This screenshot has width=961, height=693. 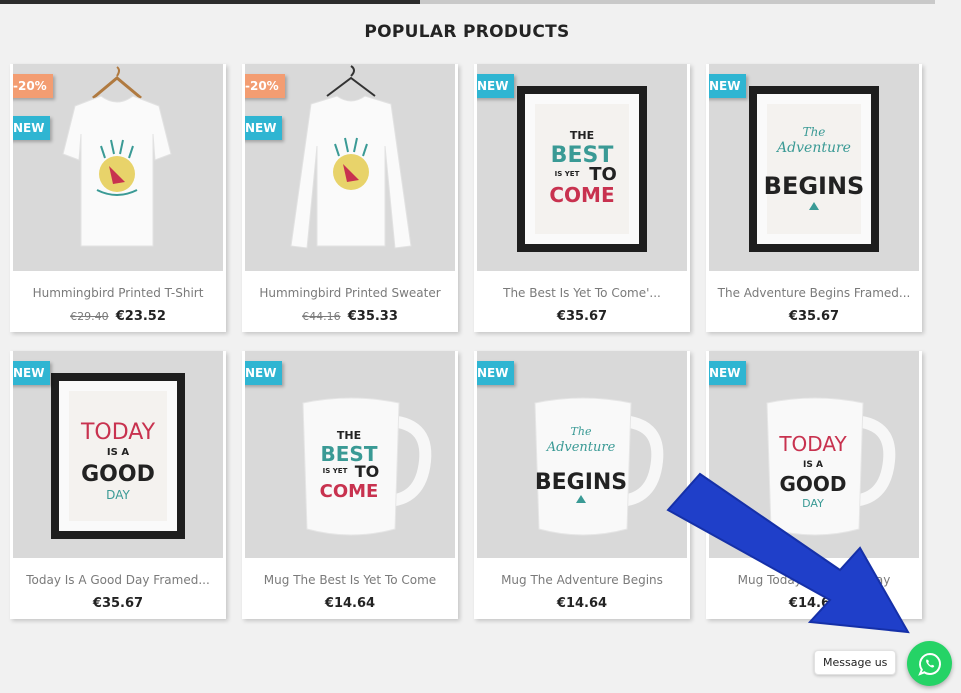 I want to click on product-thumbnail: TODAY IS A GOOD DAY NEW, so click(x=118, y=454).